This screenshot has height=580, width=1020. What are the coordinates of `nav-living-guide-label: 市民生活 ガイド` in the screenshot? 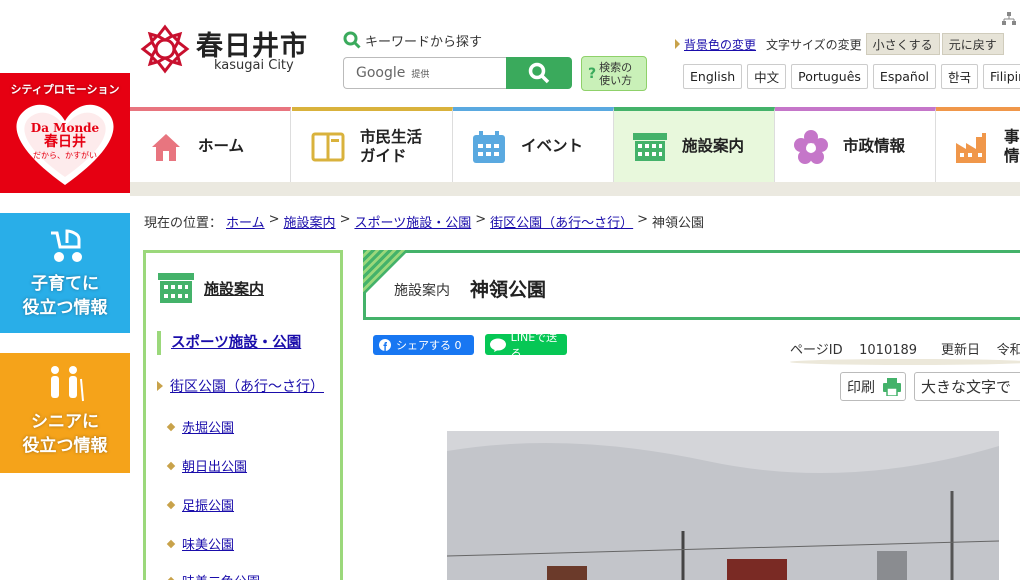 It's located at (391, 147).